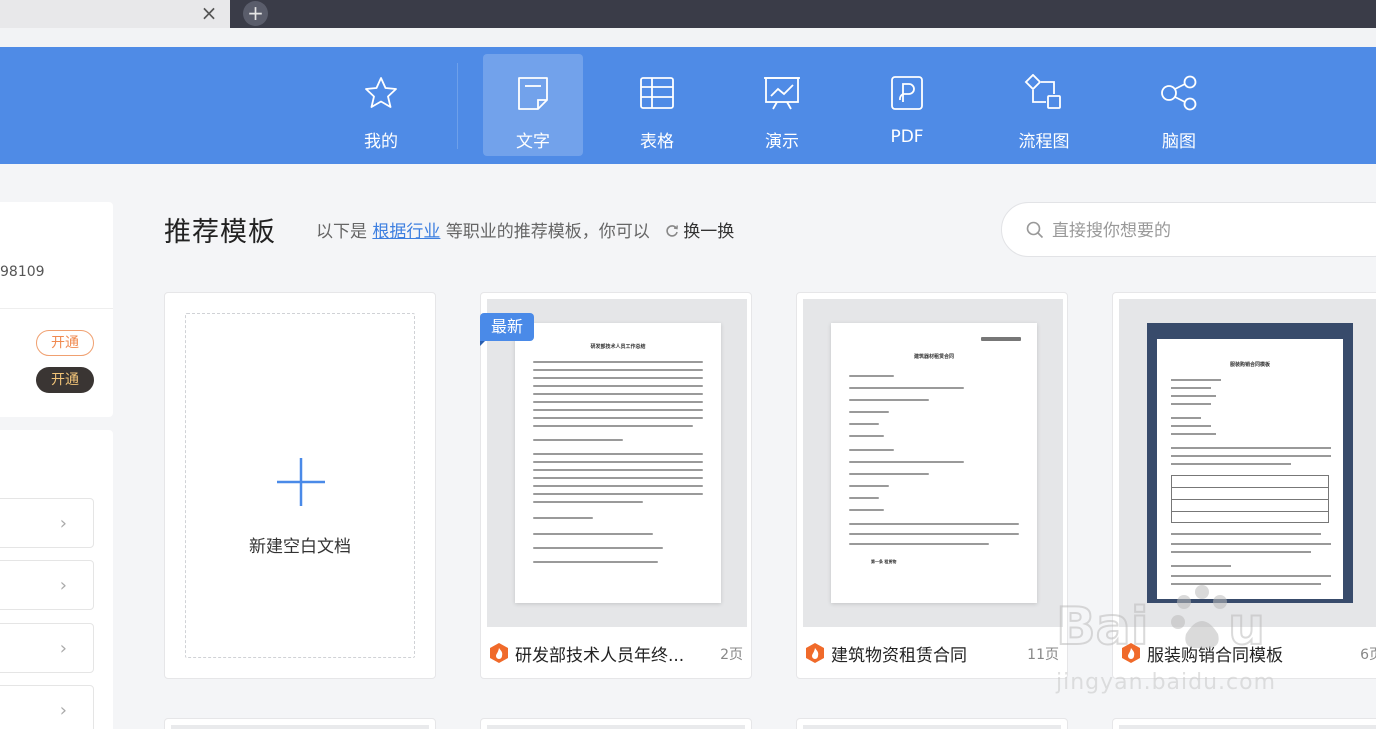 The width and height of the screenshot is (1376, 729). Describe the element at coordinates (1246, 627) in the screenshot. I see `svg-text: u` at that location.